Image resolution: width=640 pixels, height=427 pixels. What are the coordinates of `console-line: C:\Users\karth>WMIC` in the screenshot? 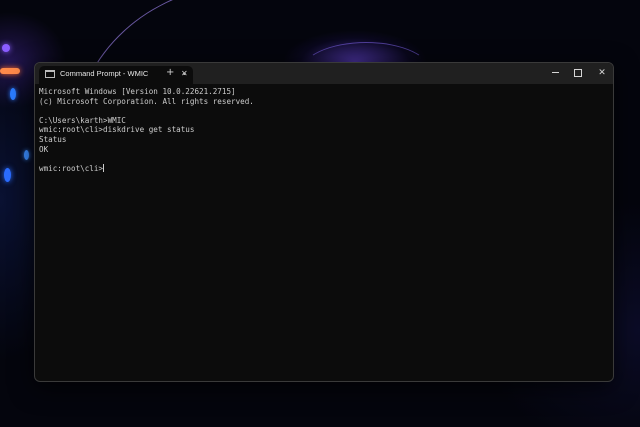 It's located at (82, 120).